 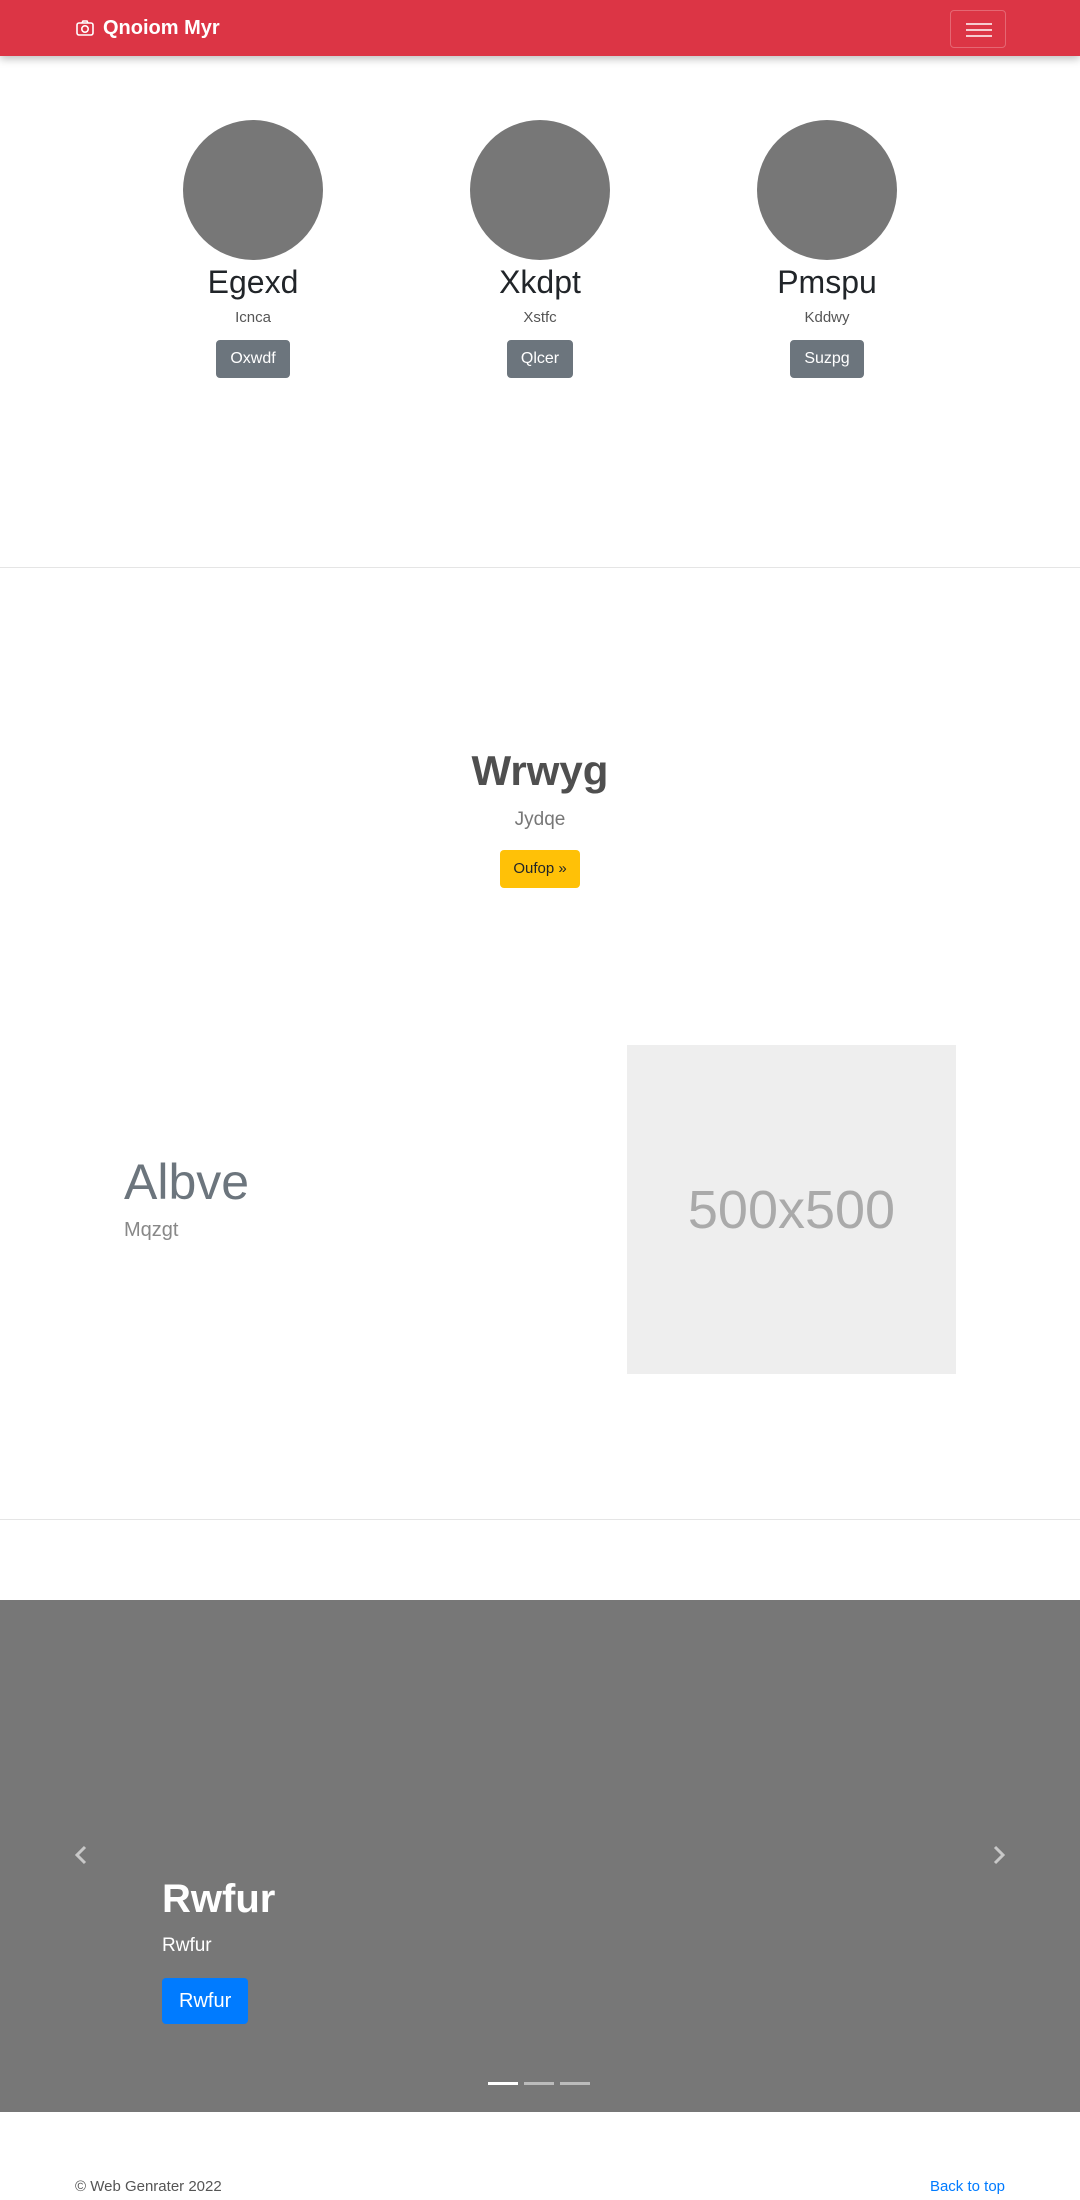 I want to click on placeholder-label: 500x500, so click(x=791, y=1209).